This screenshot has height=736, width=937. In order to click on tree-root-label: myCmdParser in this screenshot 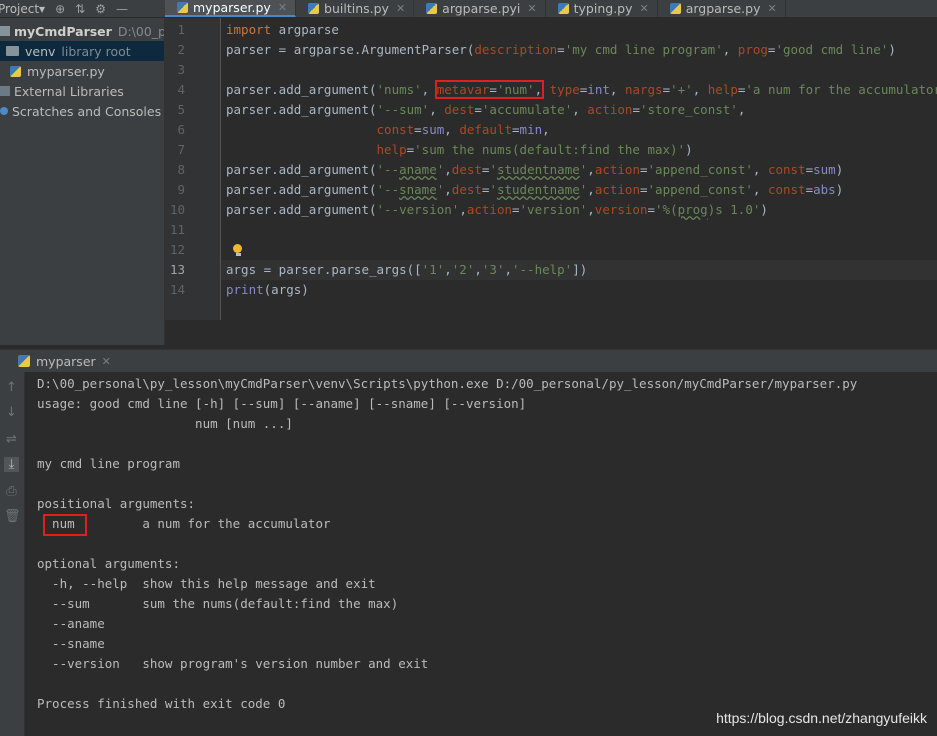, I will do `click(63, 31)`.